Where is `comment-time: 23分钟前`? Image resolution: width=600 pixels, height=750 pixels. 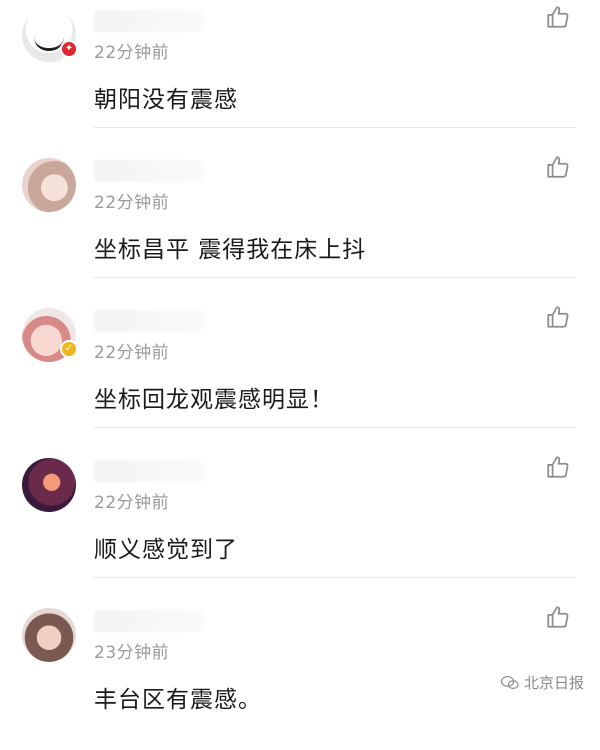
comment-time: 23分钟前 is located at coordinates (132, 653).